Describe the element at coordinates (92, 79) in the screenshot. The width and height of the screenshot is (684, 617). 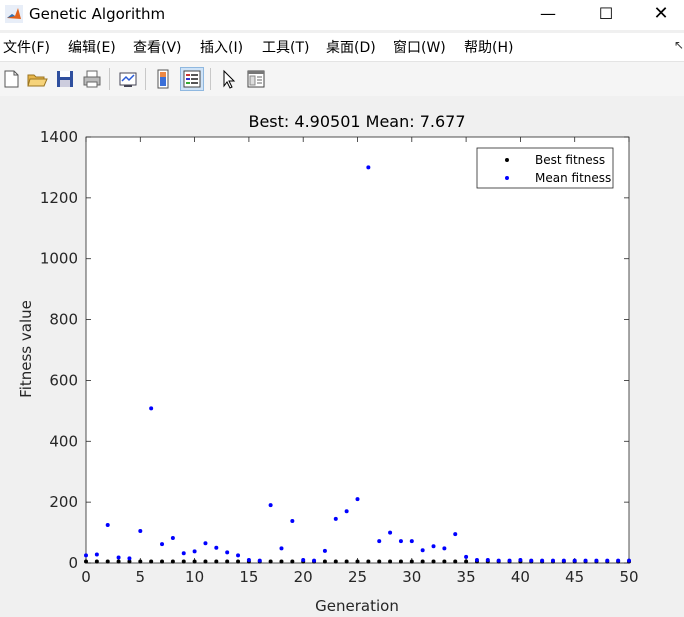
I see `print-icon` at that location.